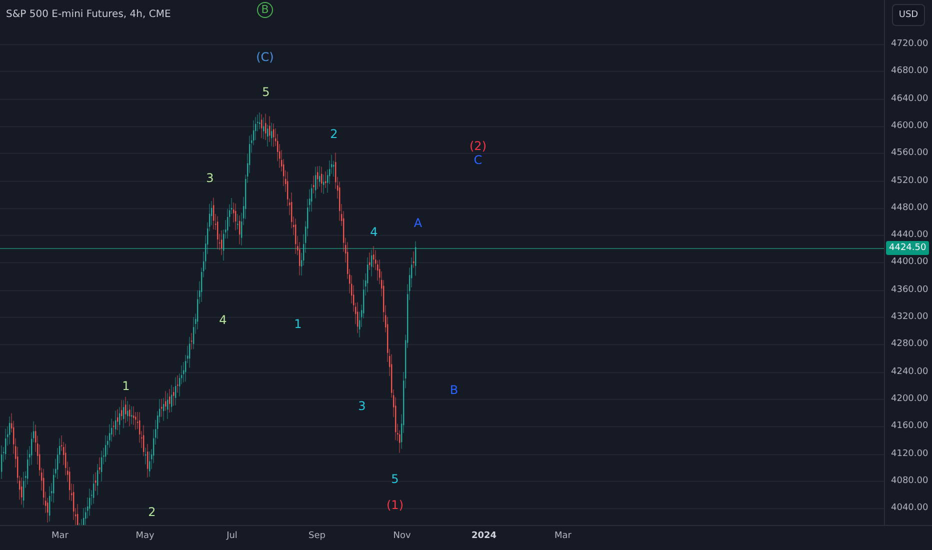 Image resolution: width=932 pixels, height=550 pixels. What do you see at coordinates (909, 181) in the screenshot?
I see `price-tick: 4520.00` at bounding box center [909, 181].